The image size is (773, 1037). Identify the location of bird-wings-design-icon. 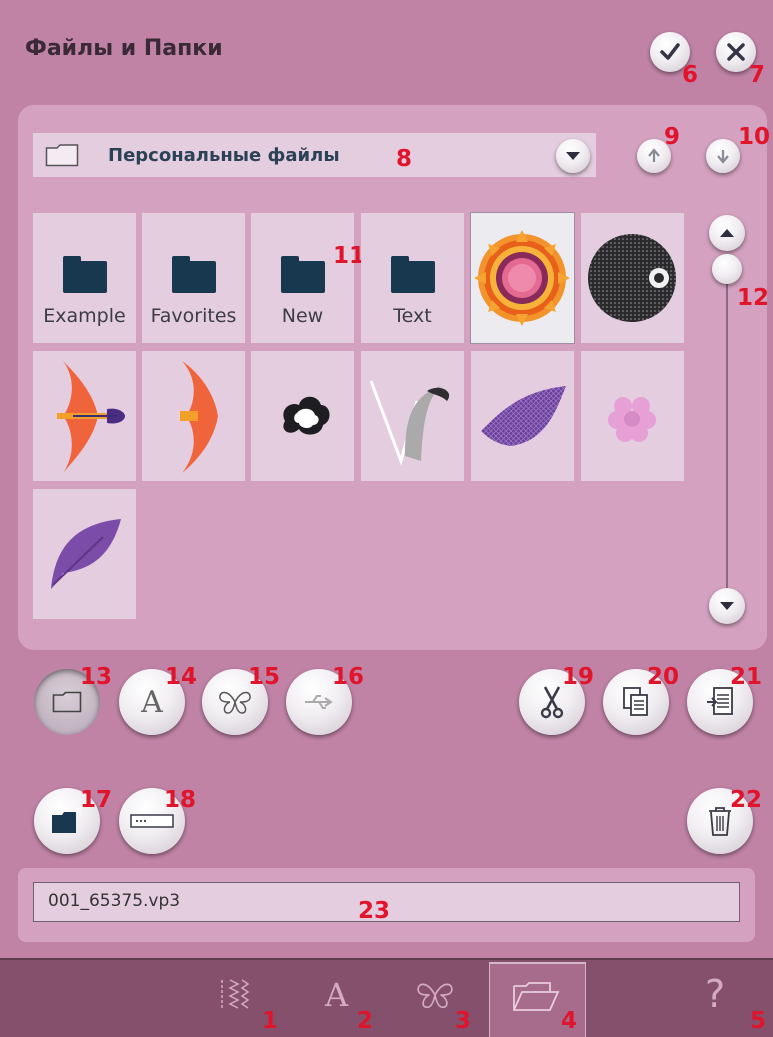
(199, 417).